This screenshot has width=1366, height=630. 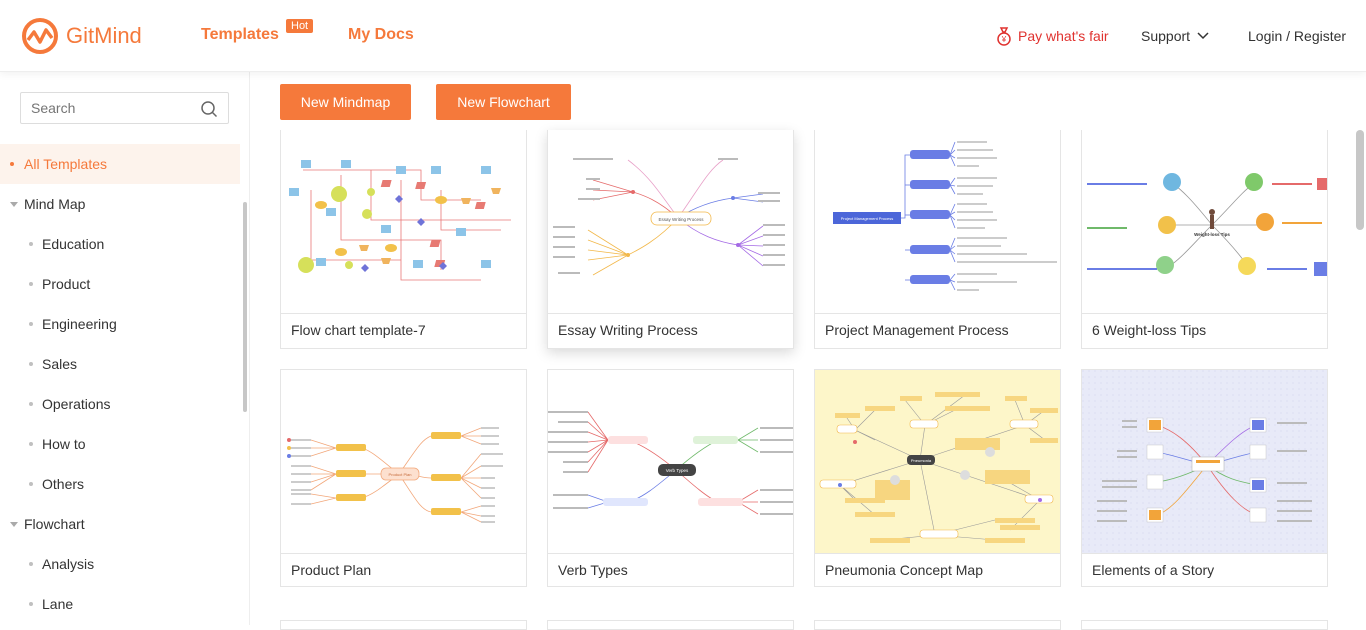 I want to click on sidebar-item-label: Others, so click(x=63, y=484).